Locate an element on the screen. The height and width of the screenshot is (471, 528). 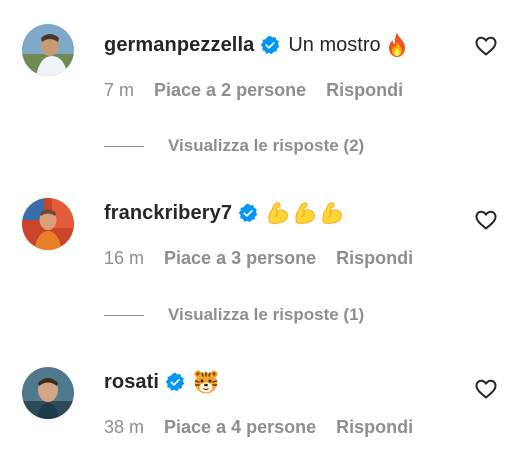
view-replies-label: Visualizza le risposte (1) is located at coordinates (266, 314).